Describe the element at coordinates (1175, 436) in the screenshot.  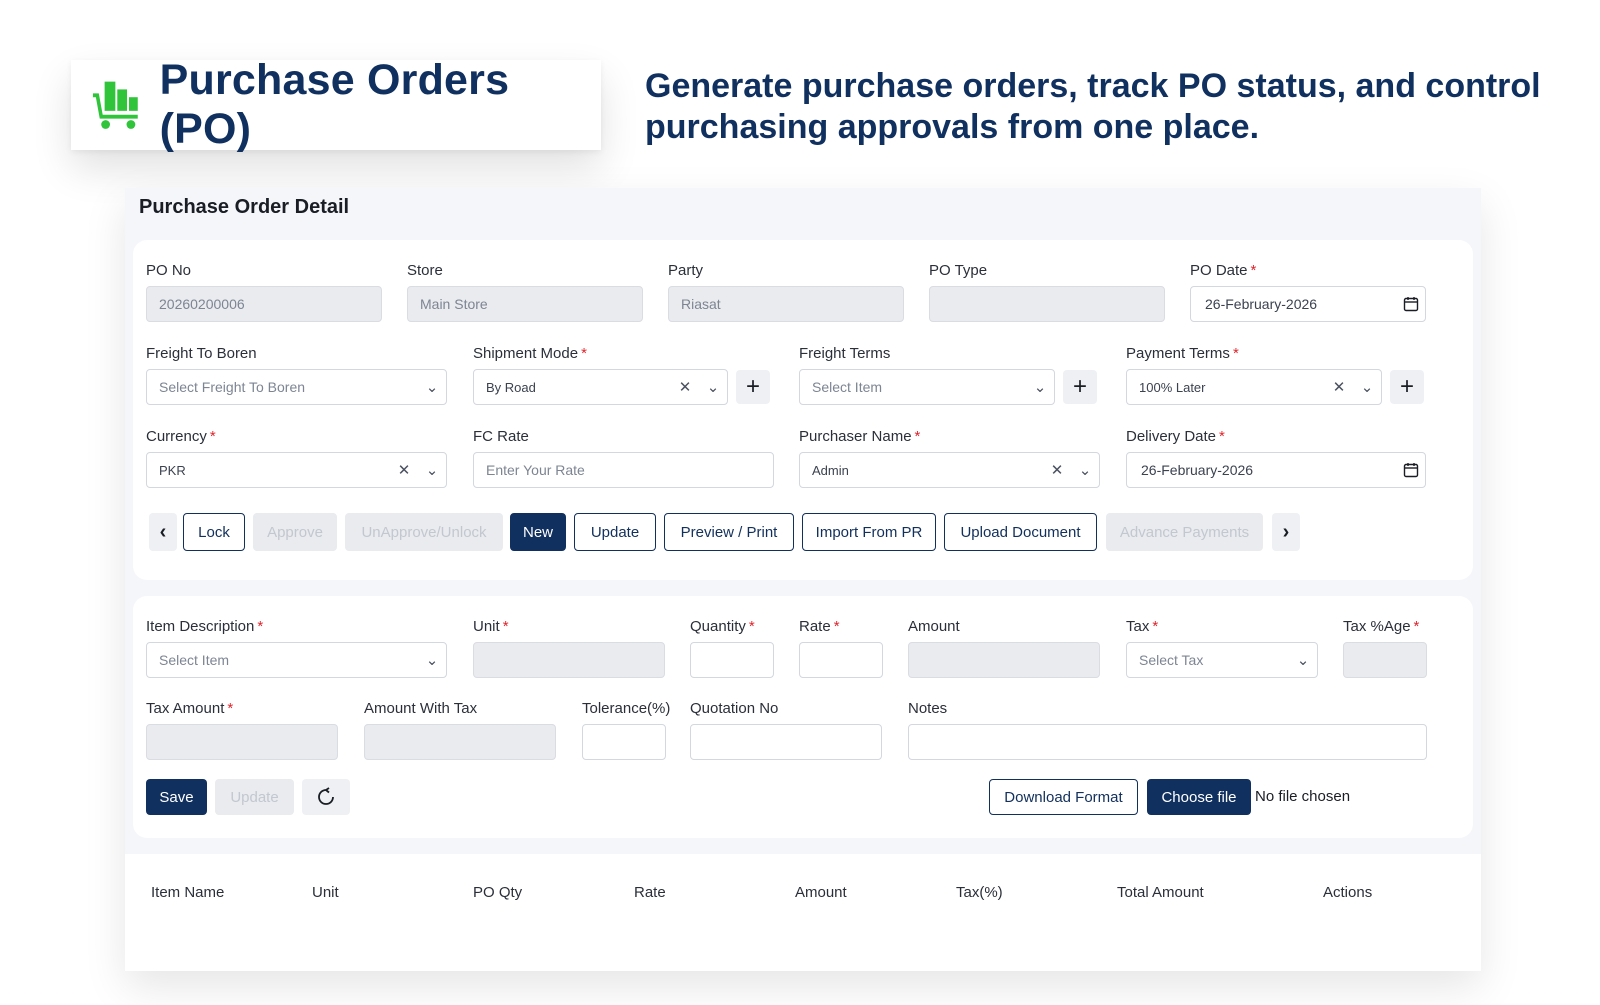
I see `delivery-date-label: Delivery Date *` at that location.